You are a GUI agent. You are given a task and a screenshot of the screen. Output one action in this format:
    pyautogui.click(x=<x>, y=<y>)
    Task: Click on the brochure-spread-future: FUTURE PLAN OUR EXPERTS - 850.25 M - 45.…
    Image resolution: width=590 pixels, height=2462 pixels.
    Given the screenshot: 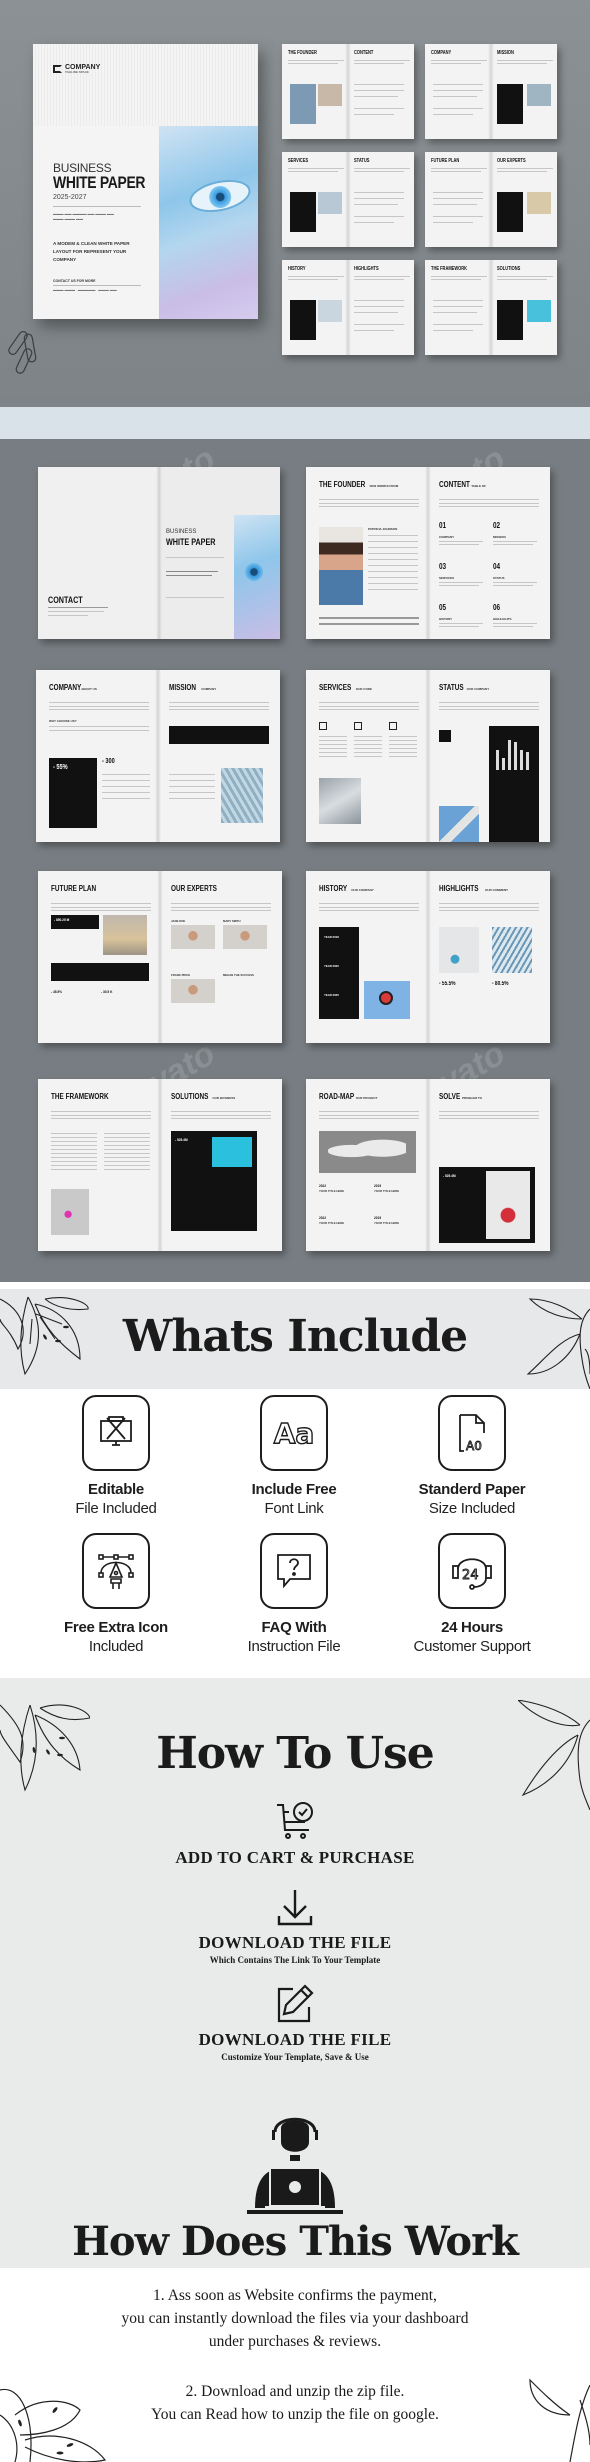 What is the action you would take?
    pyautogui.click(x=160, y=957)
    